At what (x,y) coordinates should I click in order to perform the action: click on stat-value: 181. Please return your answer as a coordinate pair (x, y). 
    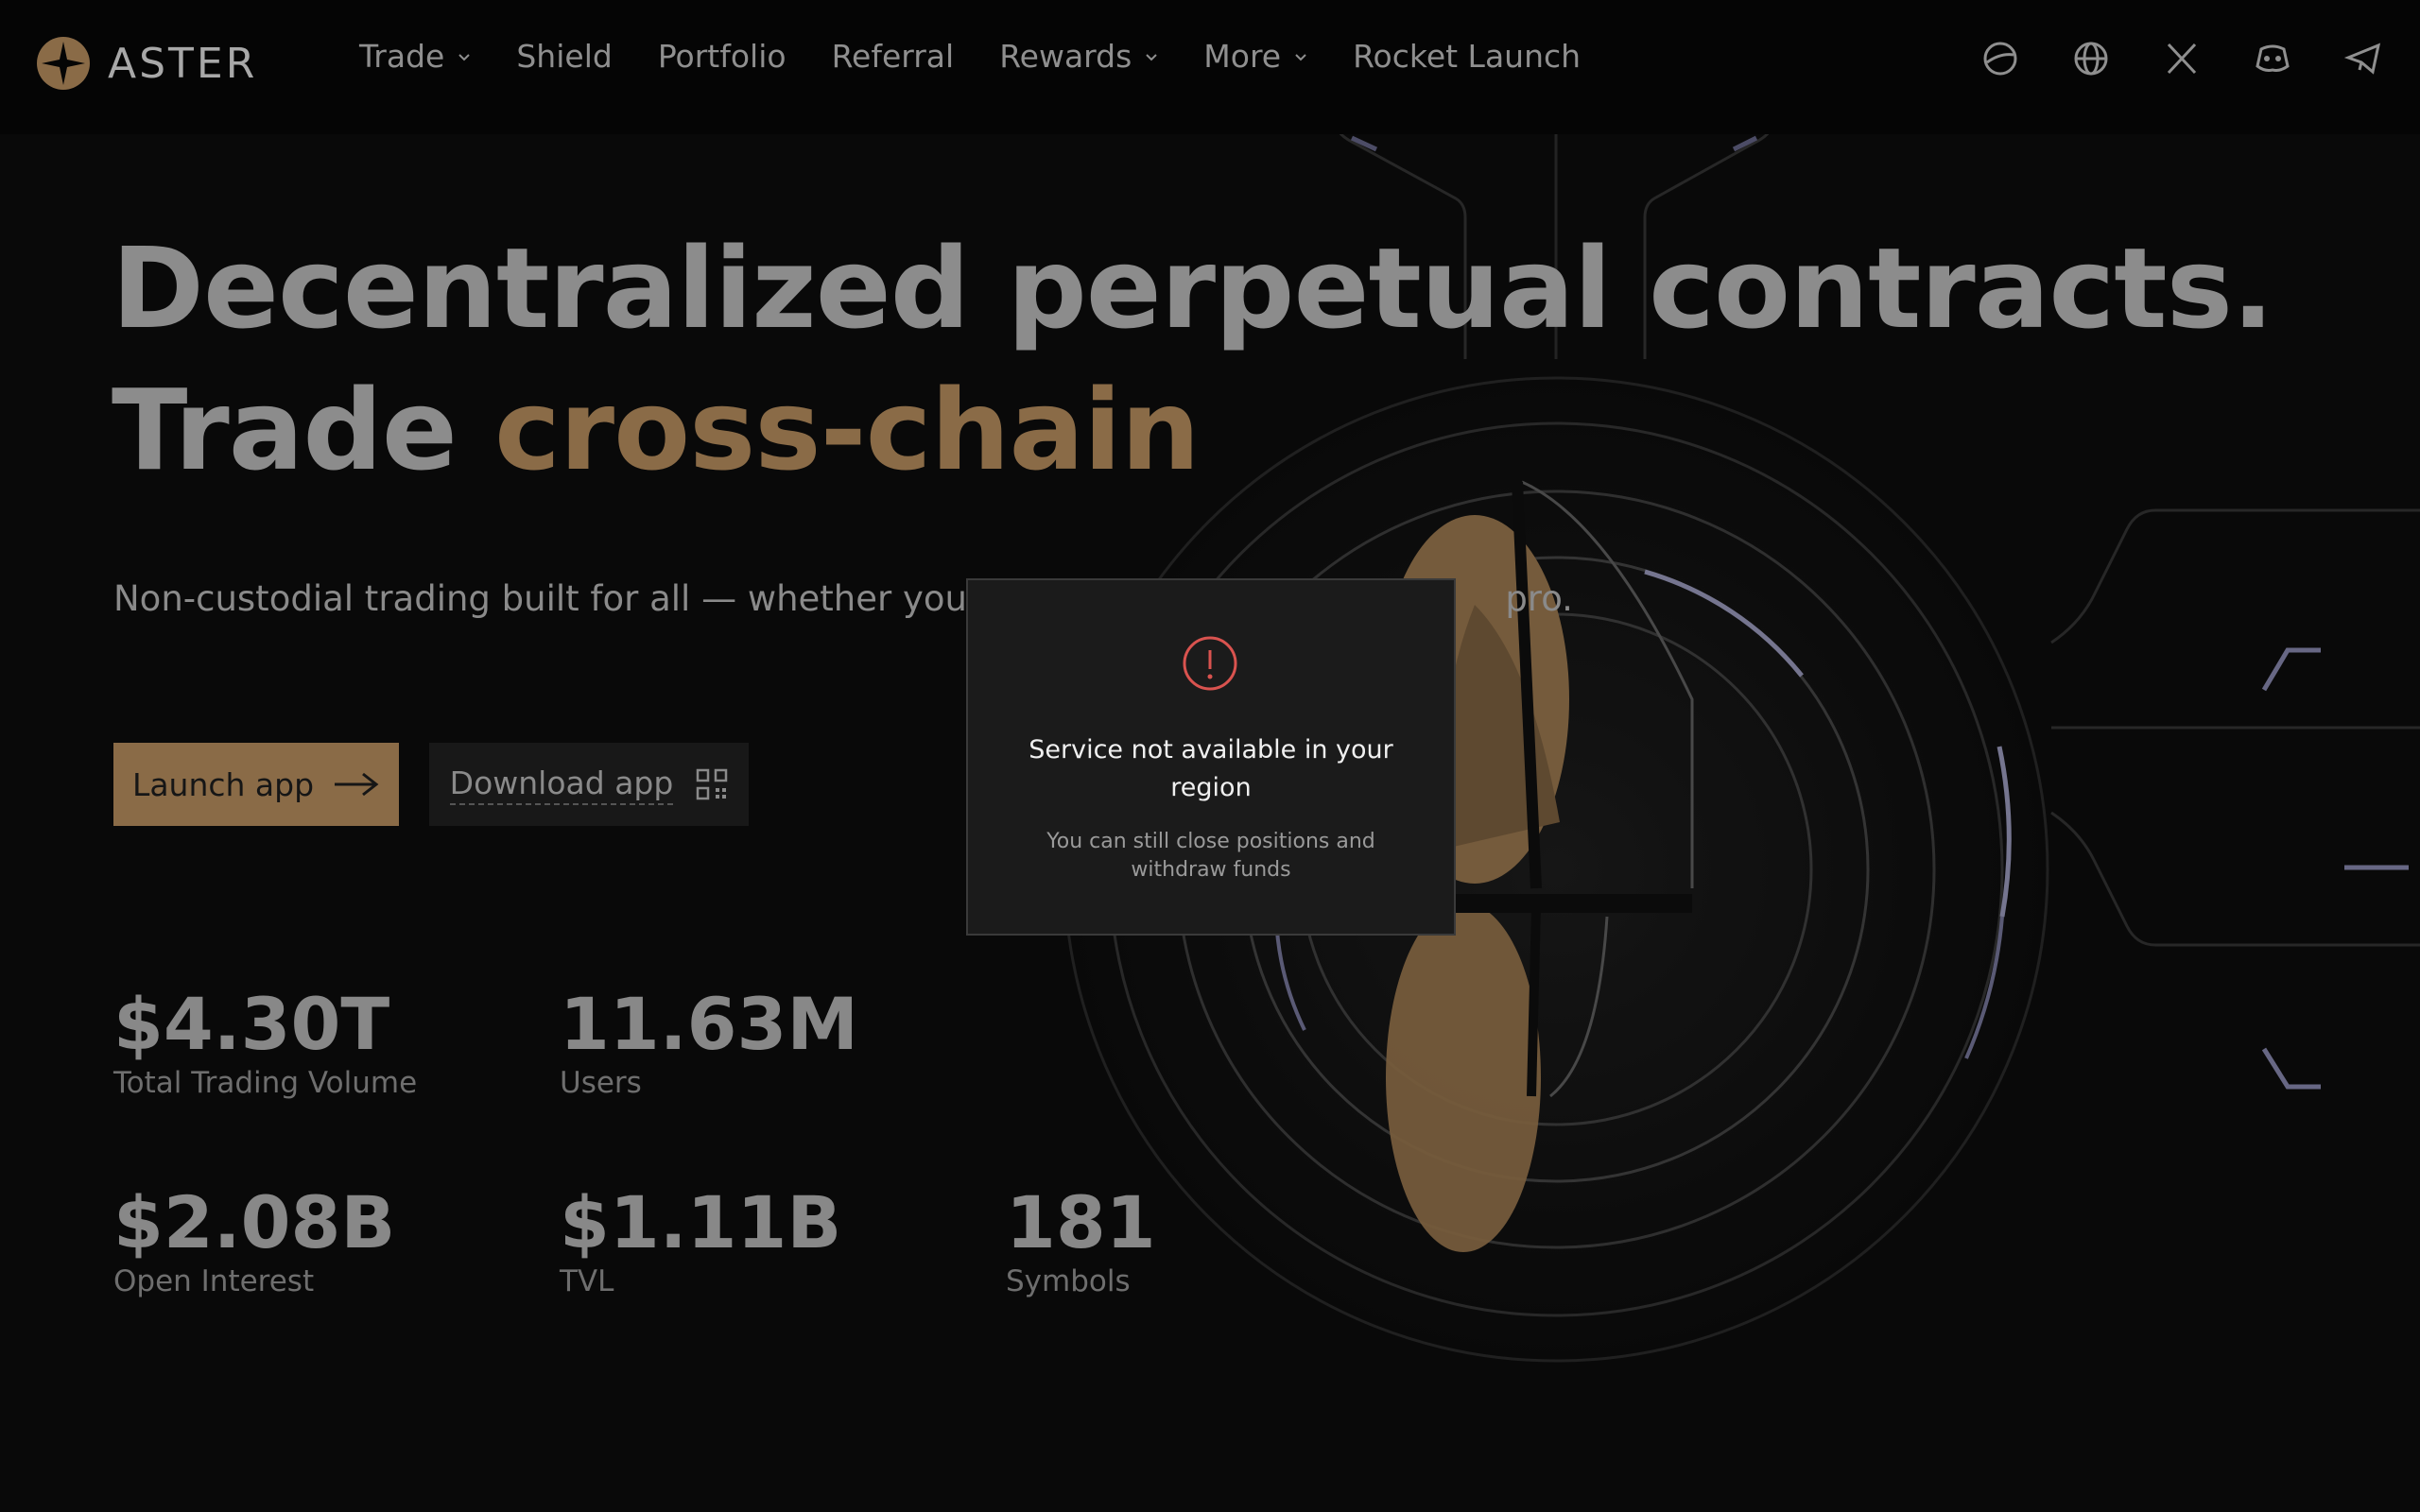
    Looking at the image, I should click on (1081, 1222).